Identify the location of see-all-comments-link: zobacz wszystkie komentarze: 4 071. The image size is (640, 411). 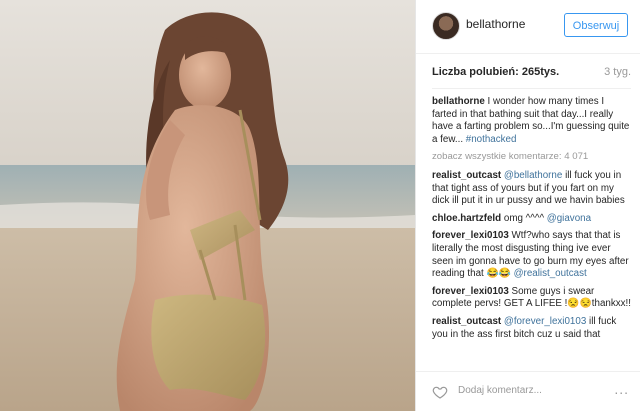
(531, 157).